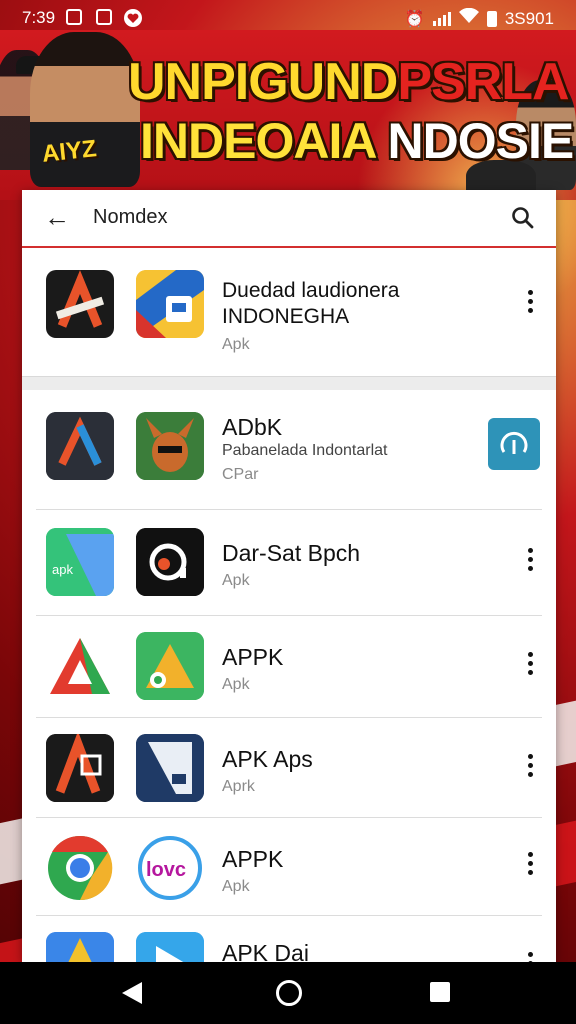 The height and width of the screenshot is (1024, 576). Describe the element at coordinates (311, 290) in the screenshot. I see `featured-title-line1: Duedad laudionera` at that location.